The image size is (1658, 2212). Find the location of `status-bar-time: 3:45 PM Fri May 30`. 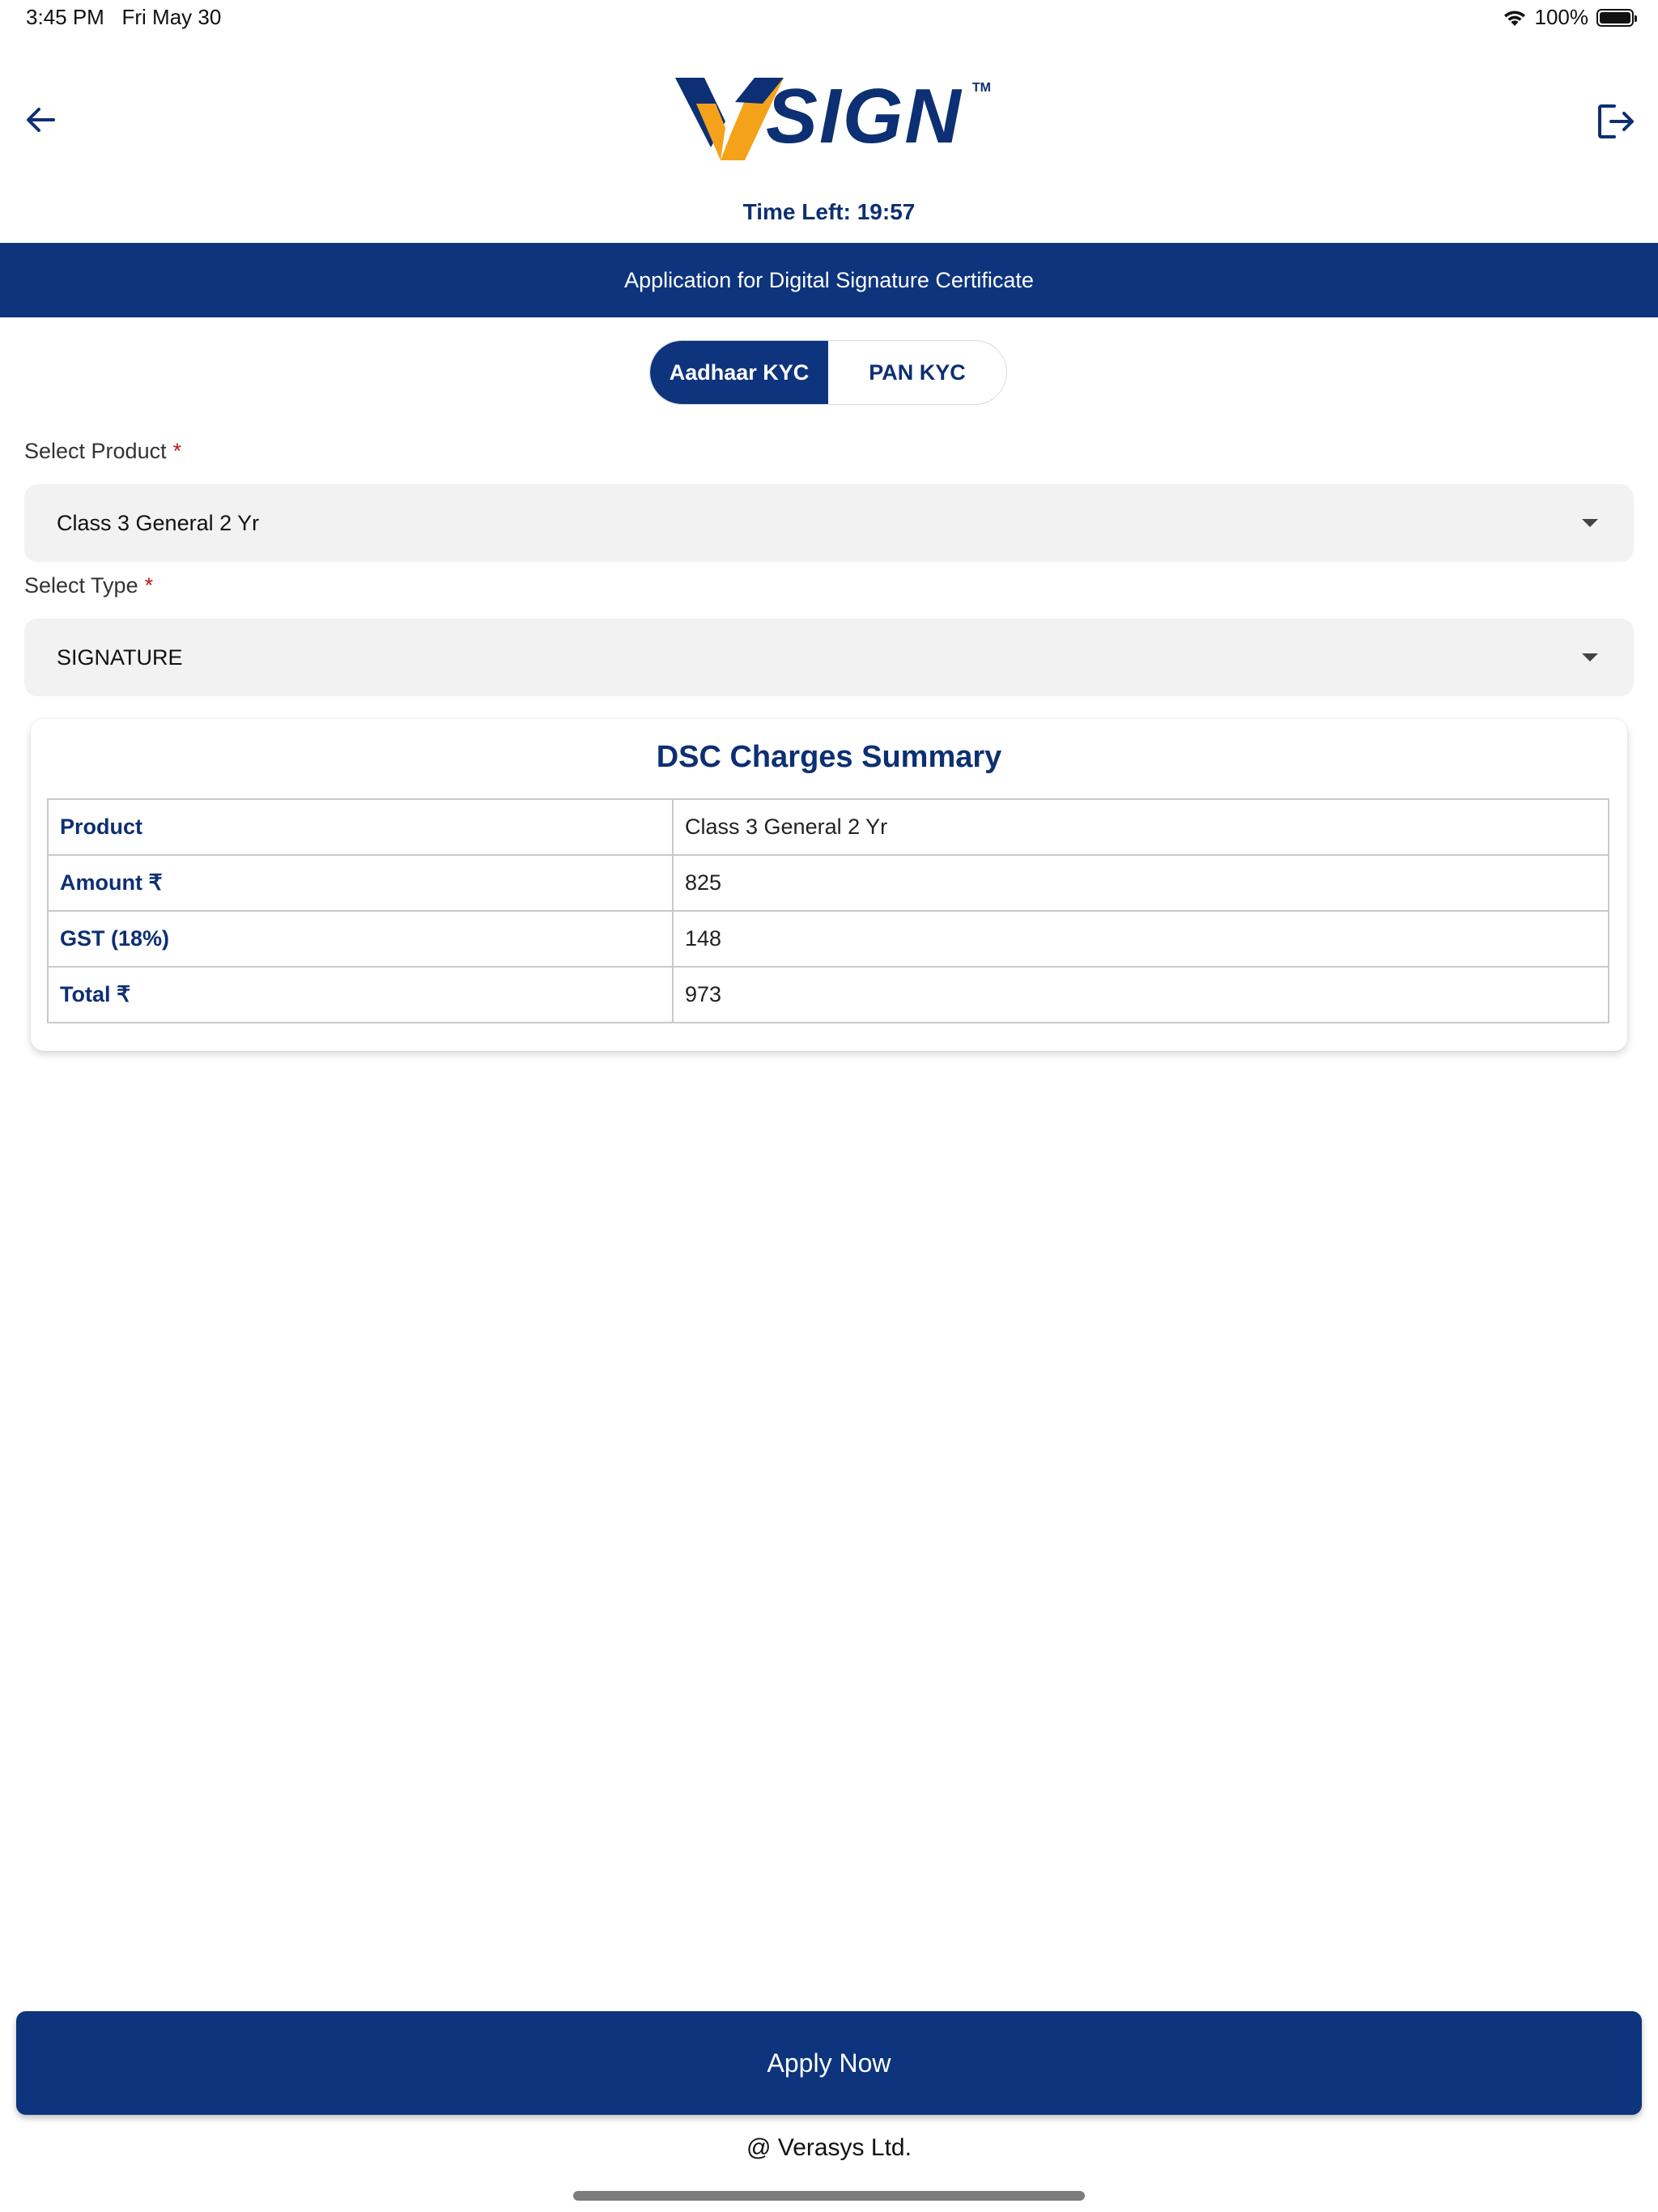

status-bar-time: 3:45 PM Fri May 30 is located at coordinates (123, 18).